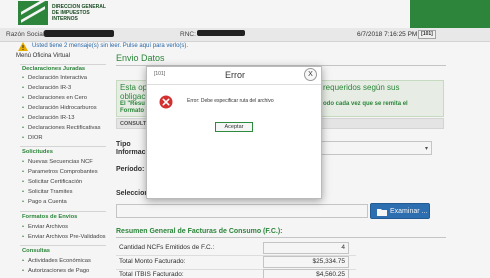 The image size is (490, 278). I want to click on accept-button: Aceptar, so click(234, 127).